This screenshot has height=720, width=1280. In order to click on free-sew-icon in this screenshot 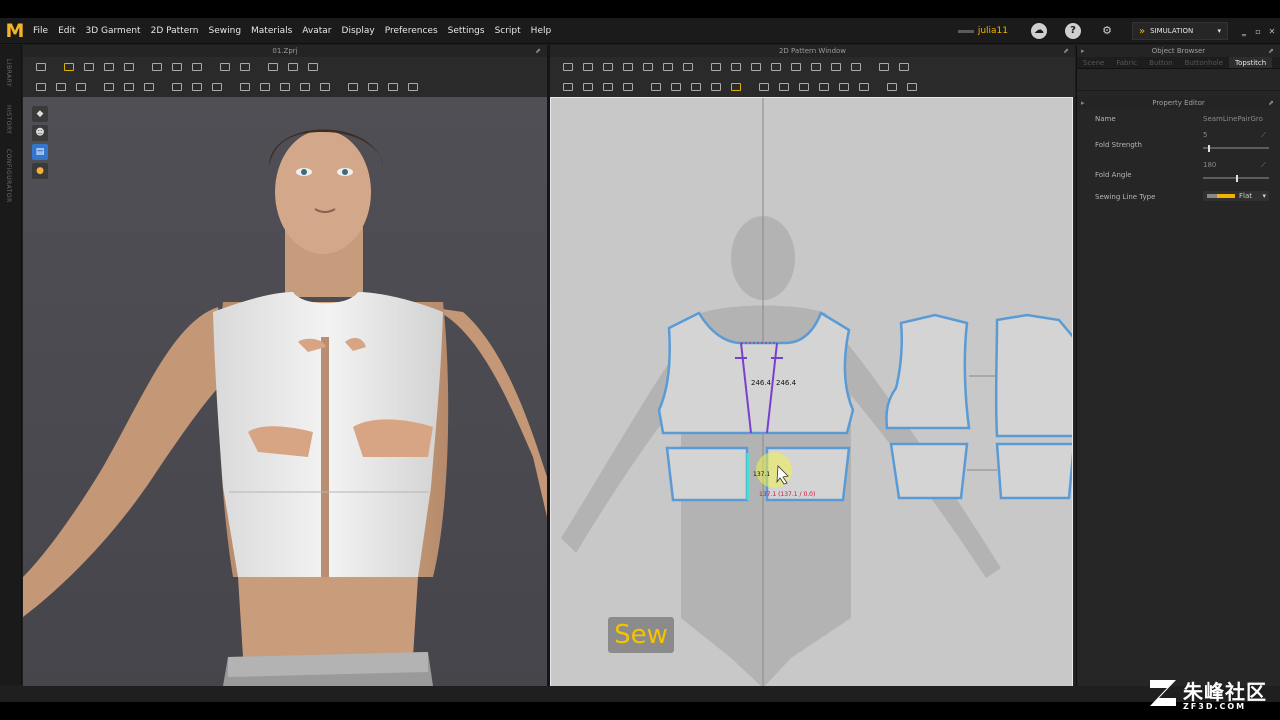, I will do `click(129, 87)`.